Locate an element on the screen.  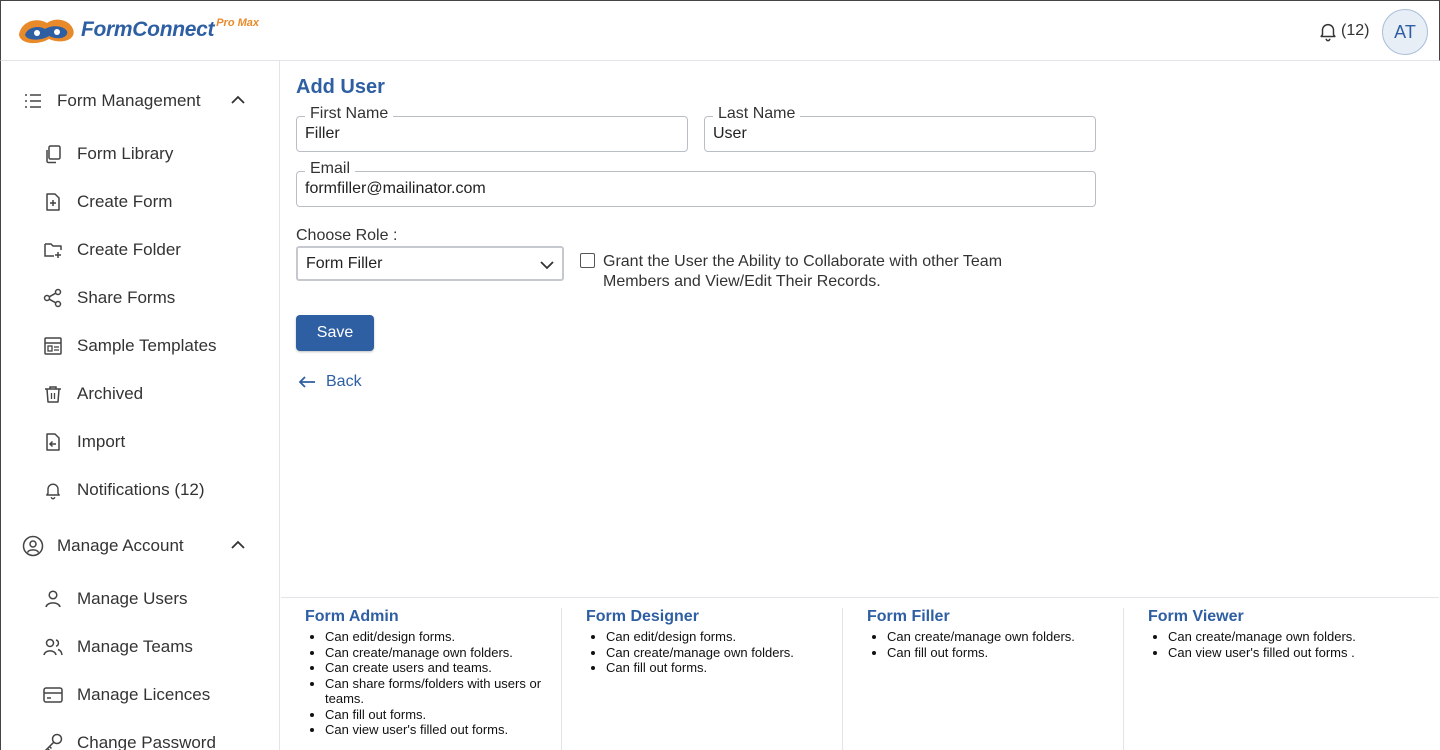
key-icon is located at coordinates (53, 740).